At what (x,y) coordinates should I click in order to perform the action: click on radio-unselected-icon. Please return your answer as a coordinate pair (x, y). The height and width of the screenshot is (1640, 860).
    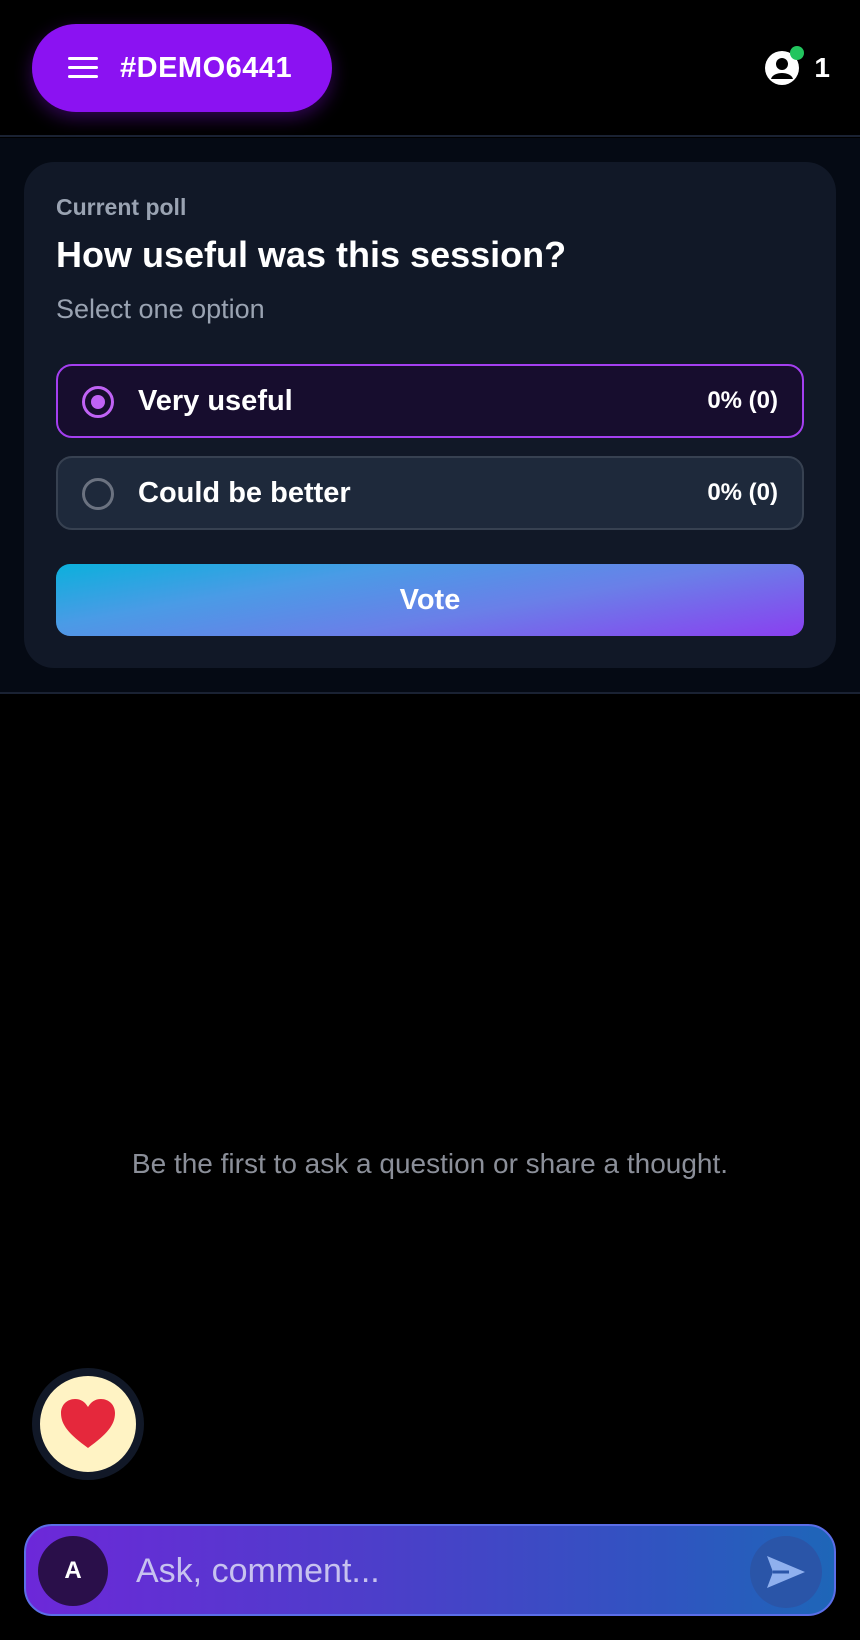
    Looking at the image, I should click on (98, 494).